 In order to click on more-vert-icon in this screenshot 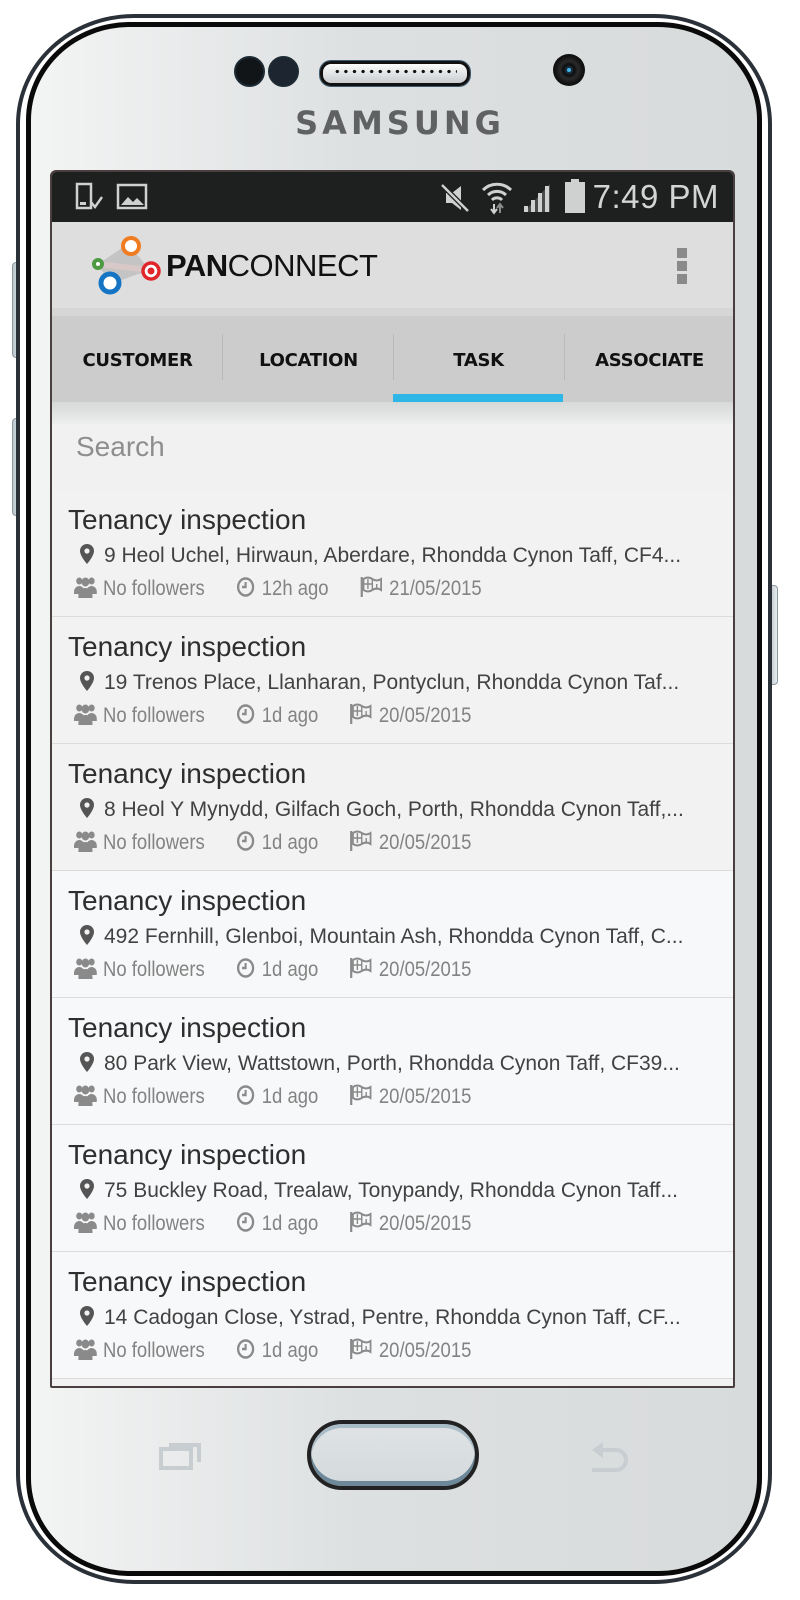, I will do `click(682, 268)`.